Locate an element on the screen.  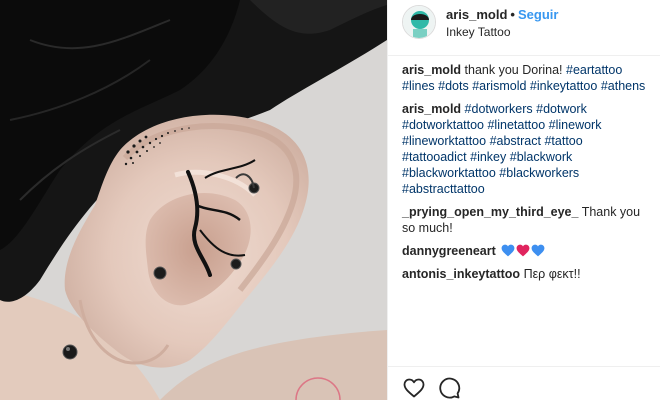
comment-username: antonis_inkeytattoo is located at coordinates (461, 274).